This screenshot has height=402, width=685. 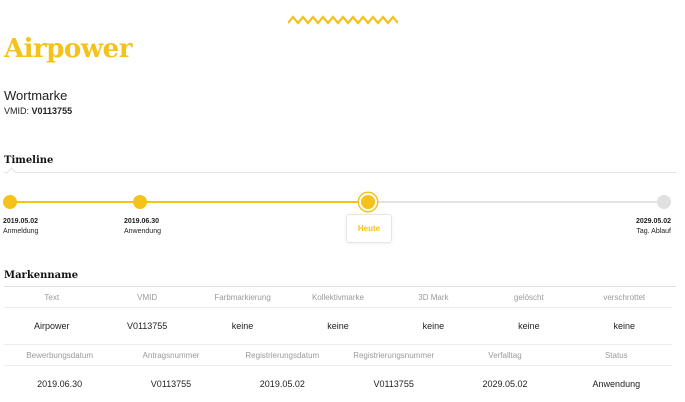 What do you see at coordinates (282, 355) in the screenshot?
I see `column-header: Registrierungsdatum` at bounding box center [282, 355].